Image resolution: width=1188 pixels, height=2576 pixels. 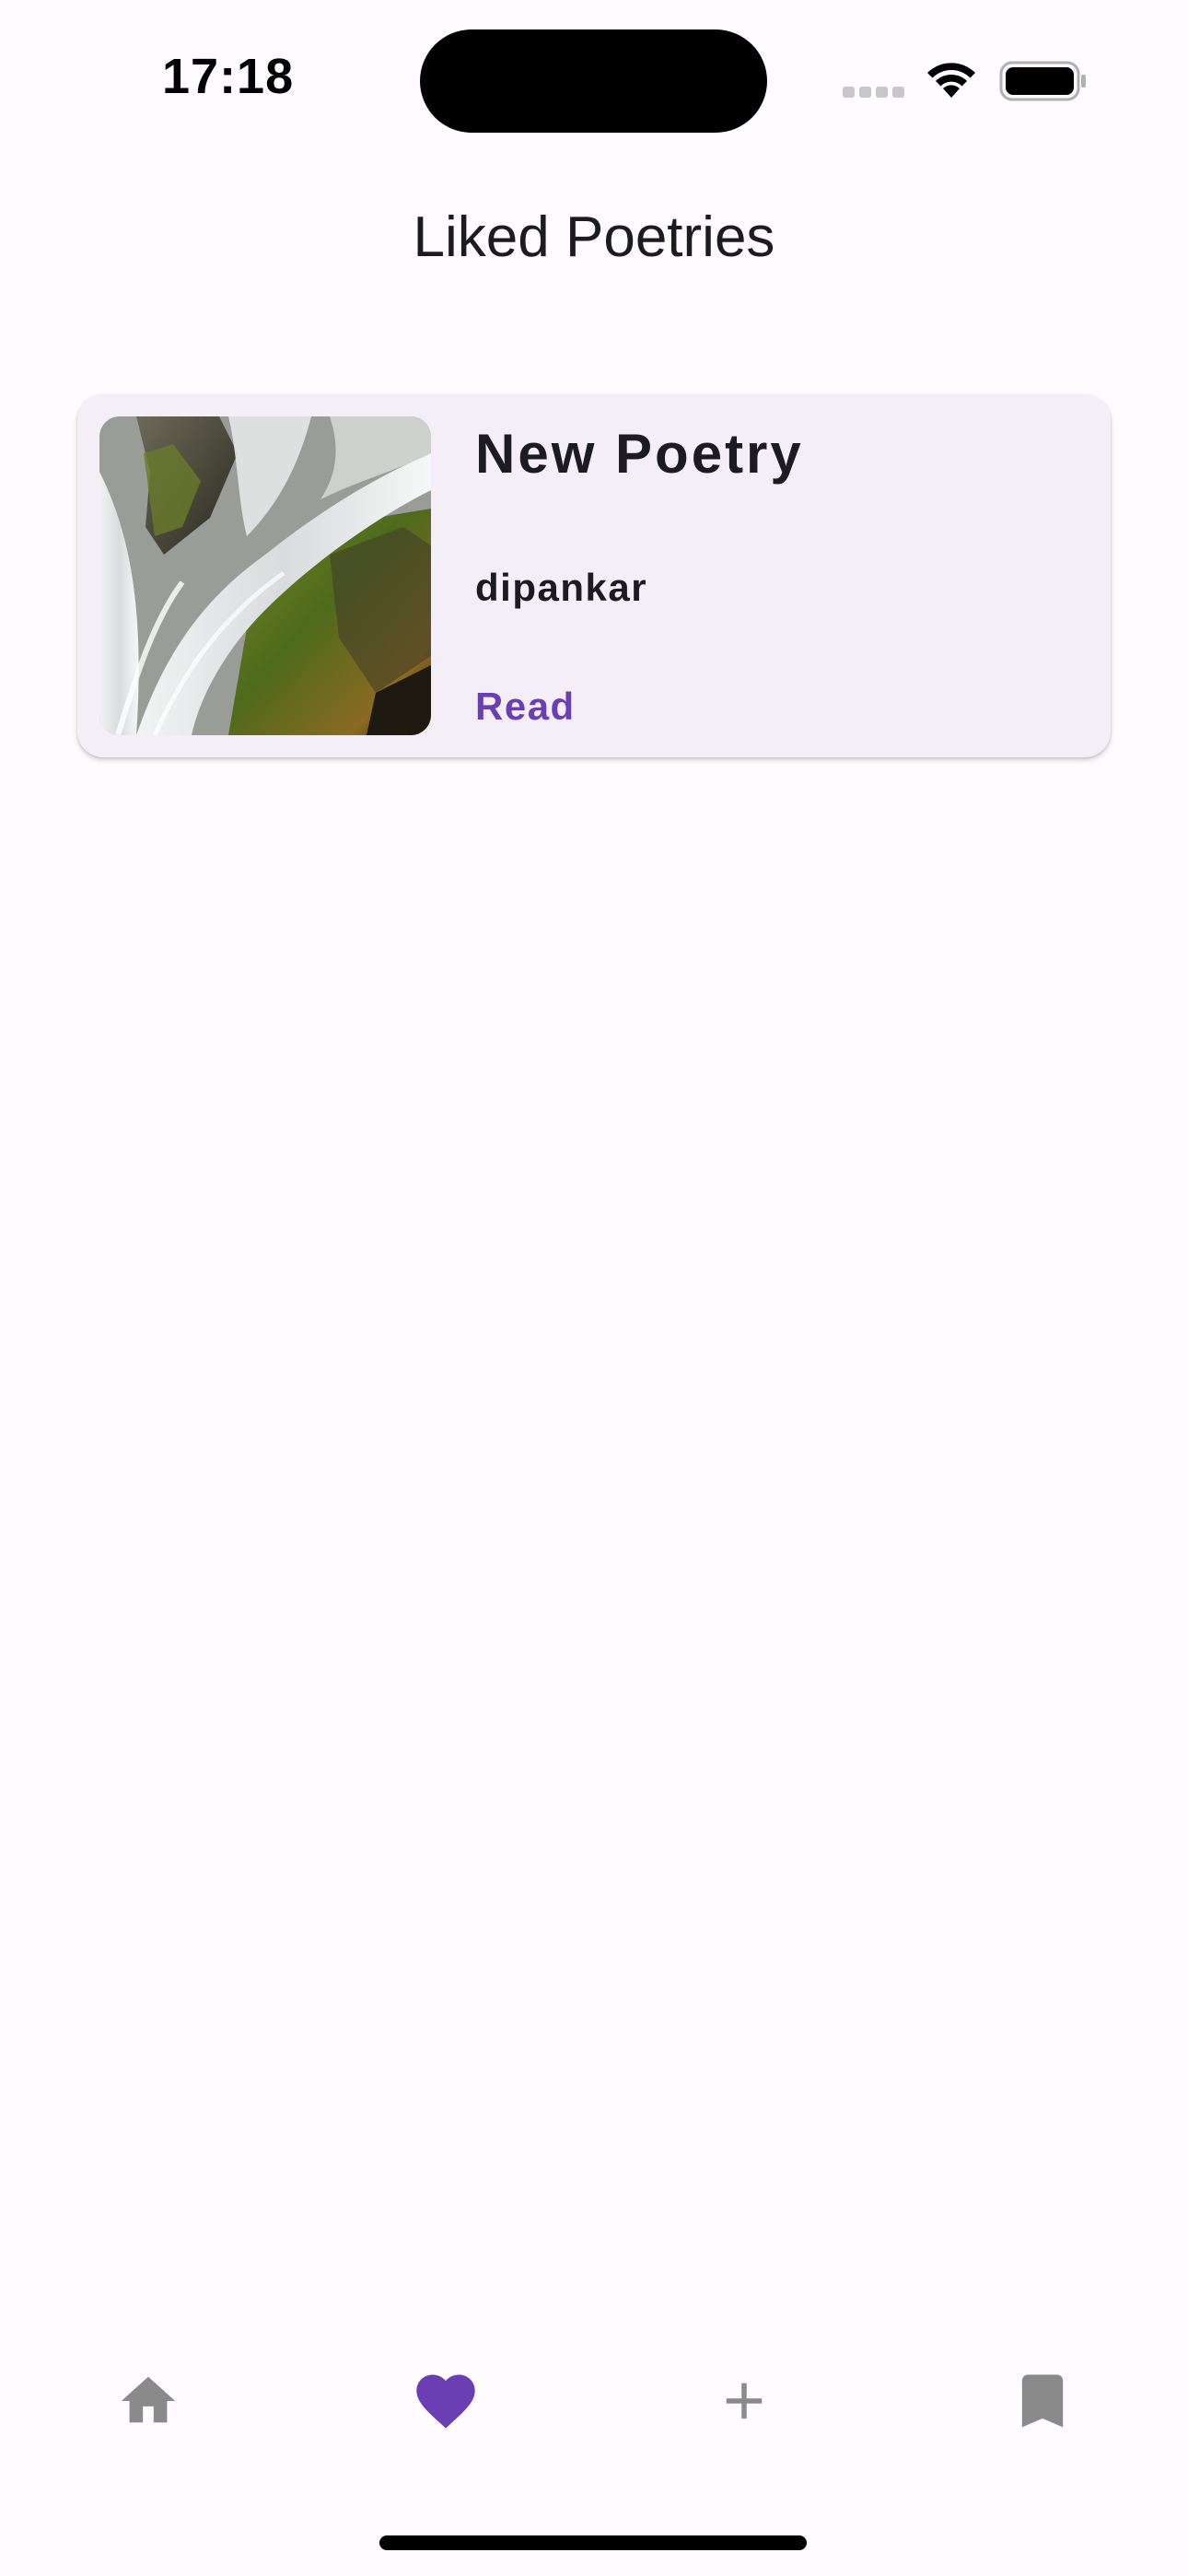 What do you see at coordinates (639, 454) in the screenshot?
I see `poetry-title: New Poetry` at bounding box center [639, 454].